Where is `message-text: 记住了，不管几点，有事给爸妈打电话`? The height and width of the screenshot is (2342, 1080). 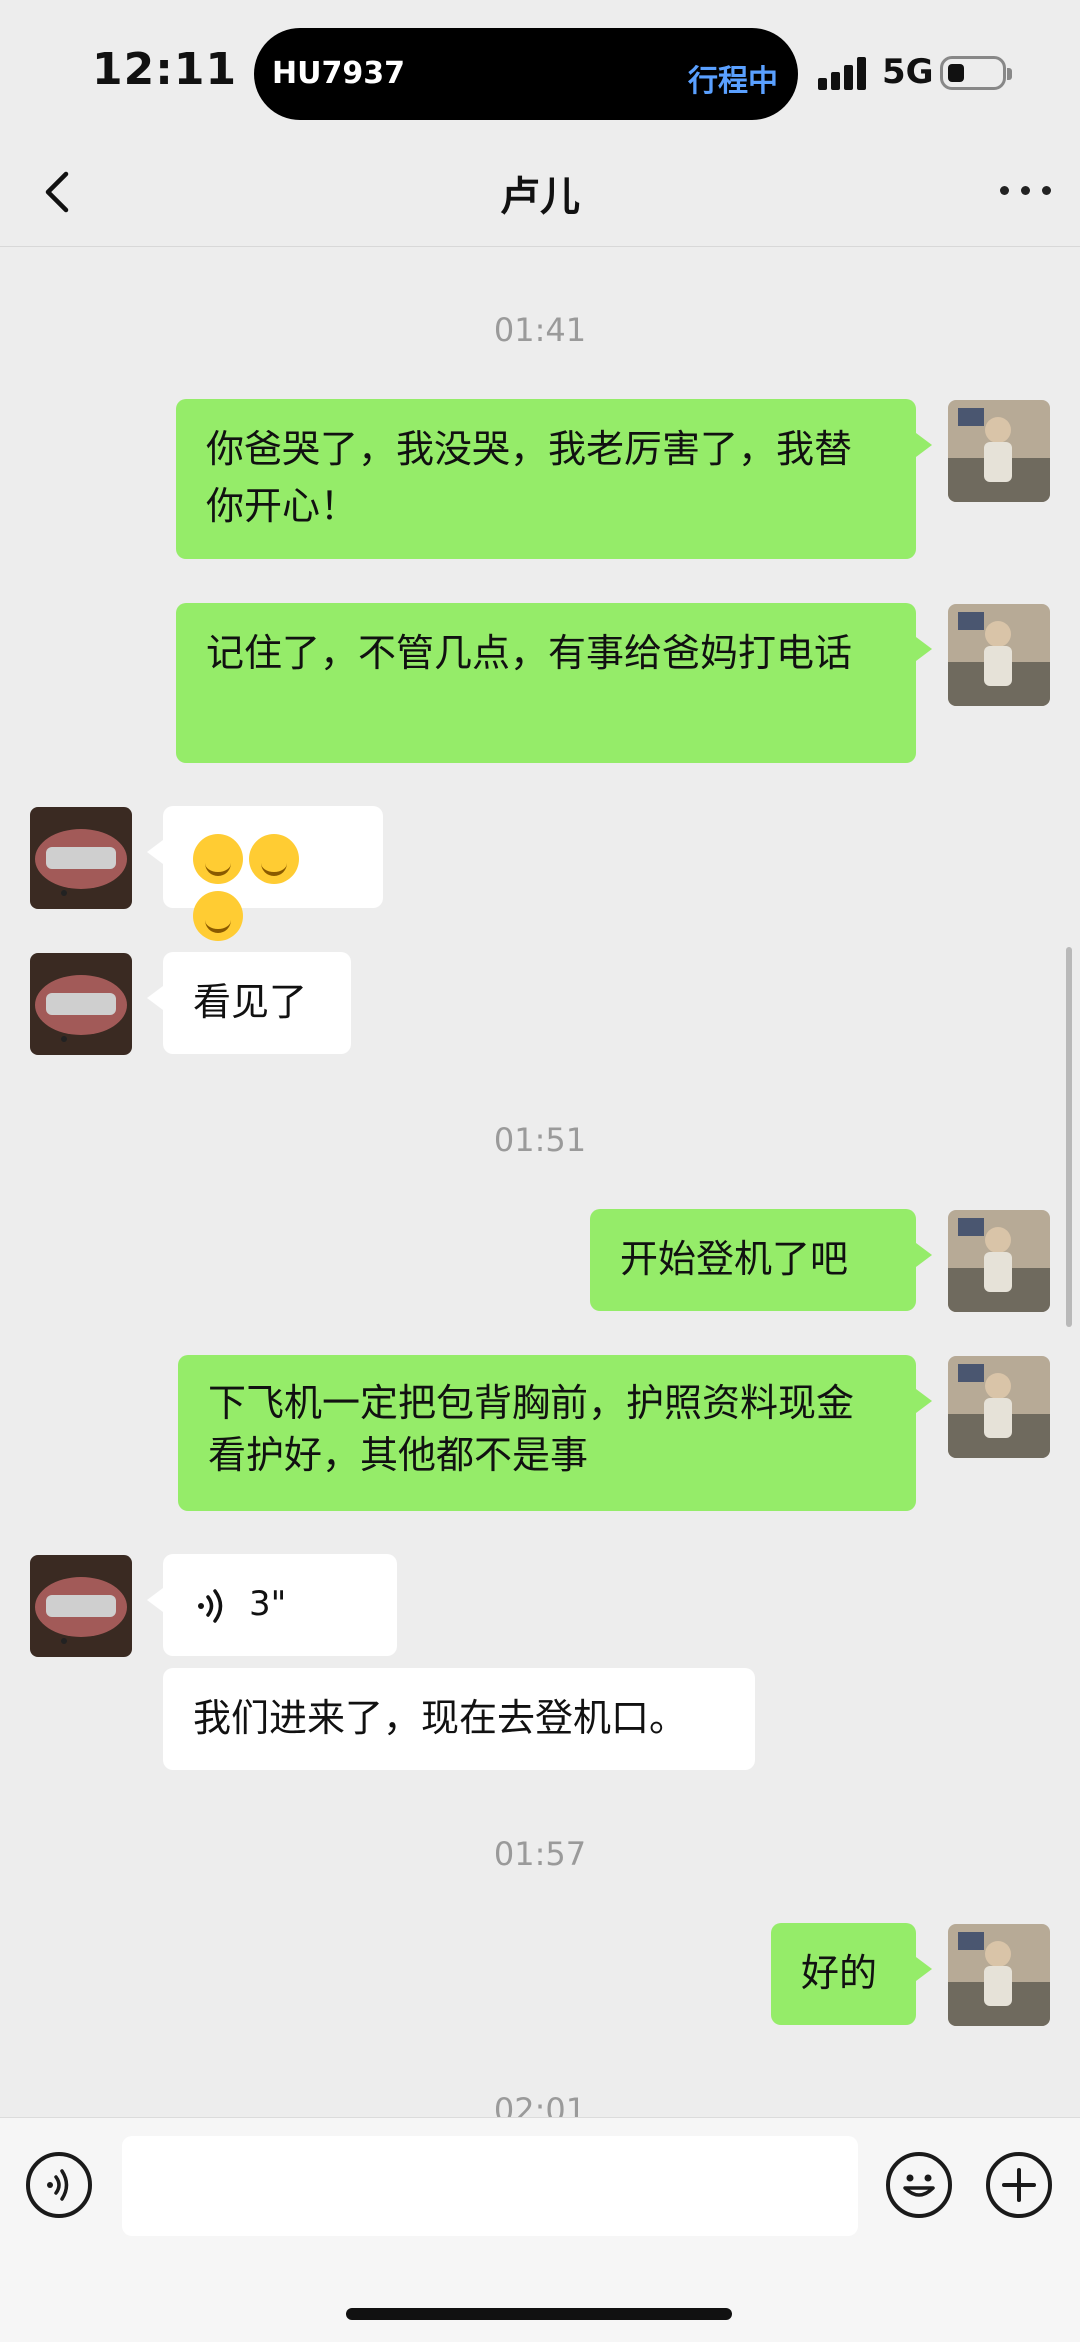
message-text: 记住了，不管几点，有事给爸妈打电话 is located at coordinates (529, 653).